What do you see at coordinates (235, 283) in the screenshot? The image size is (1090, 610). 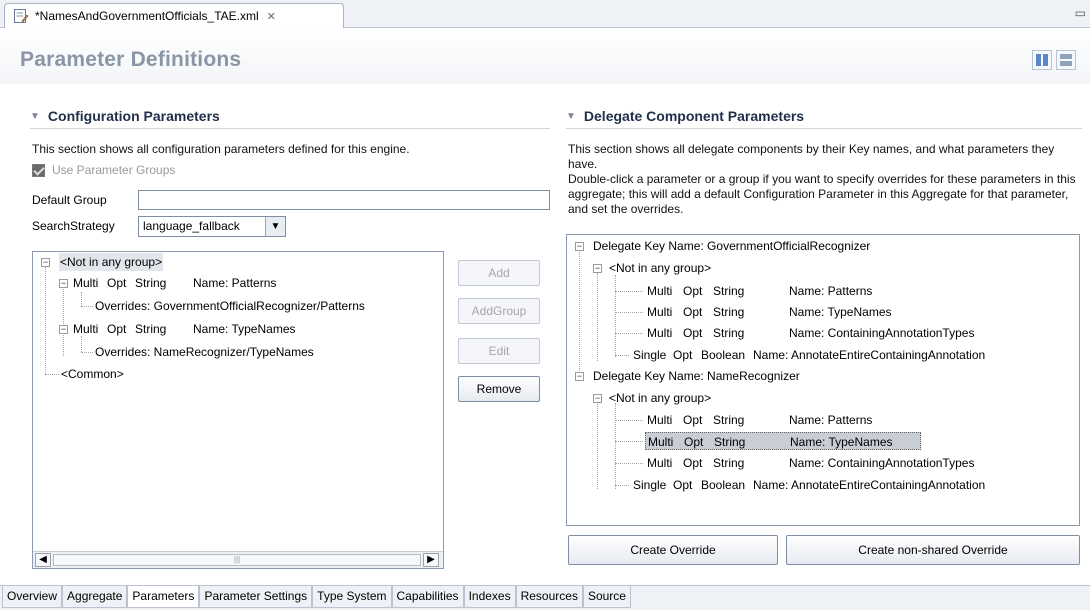 I see `param-name: Name: Patterns` at bounding box center [235, 283].